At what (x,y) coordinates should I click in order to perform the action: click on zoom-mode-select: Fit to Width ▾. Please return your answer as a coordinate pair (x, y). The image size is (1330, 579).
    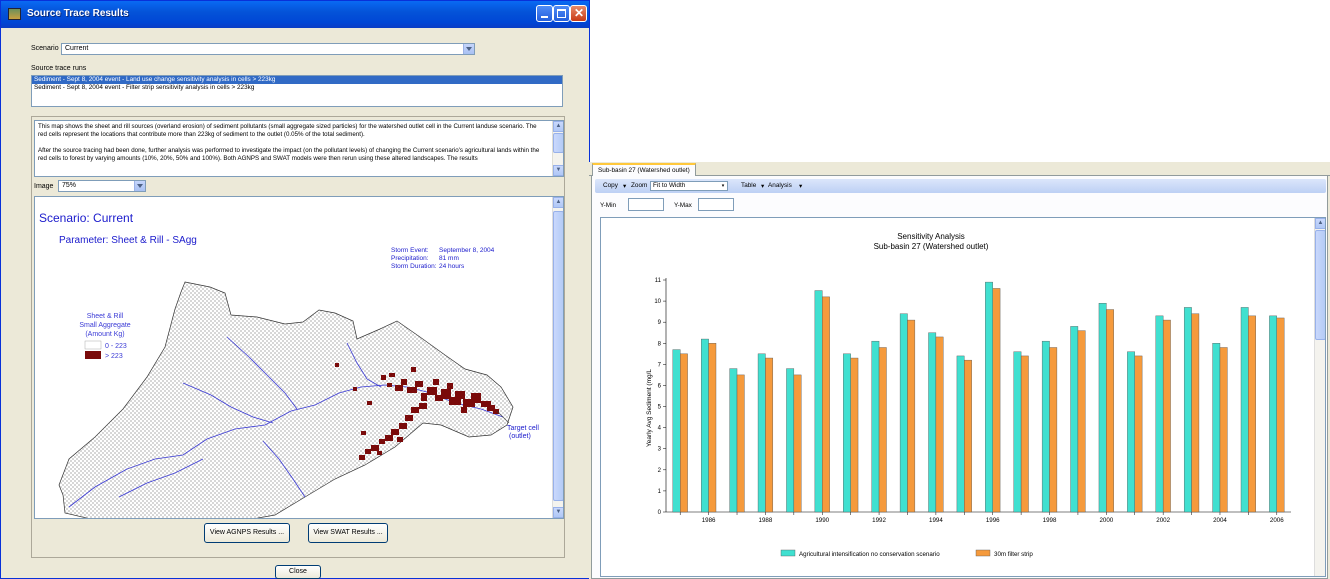
    Looking at the image, I should click on (689, 186).